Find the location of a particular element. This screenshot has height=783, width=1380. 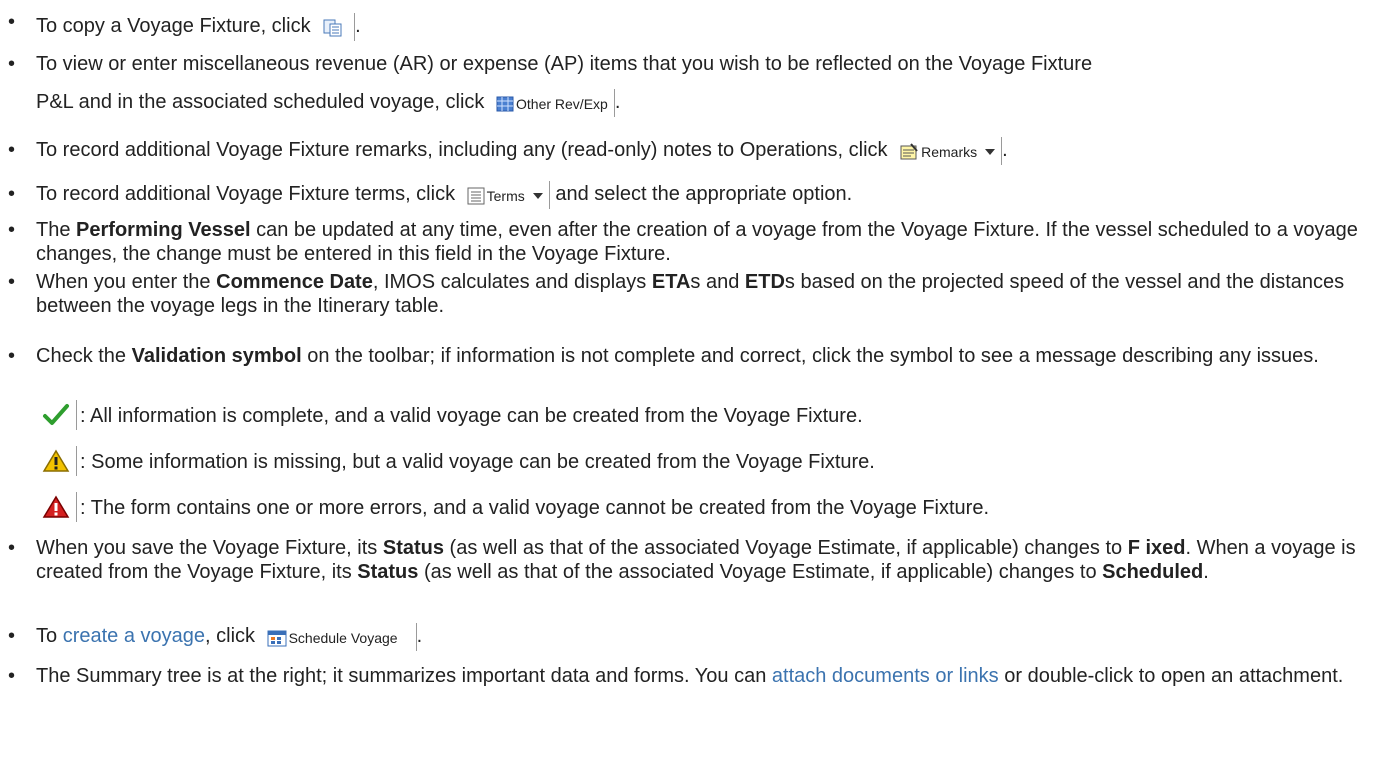

error-triangle-icon is located at coordinates (56, 506).